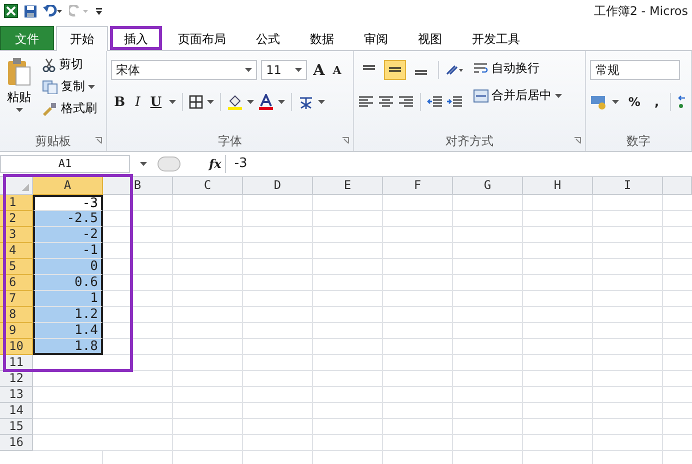 The height and width of the screenshot is (464, 692). What do you see at coordinates (19, 93) in the screenshot?
I see `paste-button: 粘贴` at bounding box center [19, 93].